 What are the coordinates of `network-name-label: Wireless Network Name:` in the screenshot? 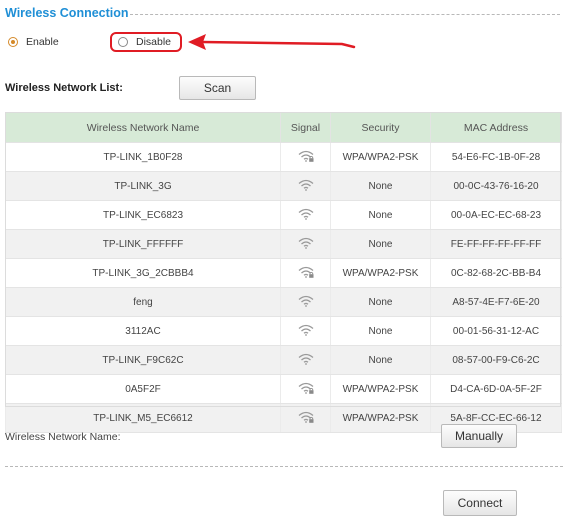 It's located at (63, 437).